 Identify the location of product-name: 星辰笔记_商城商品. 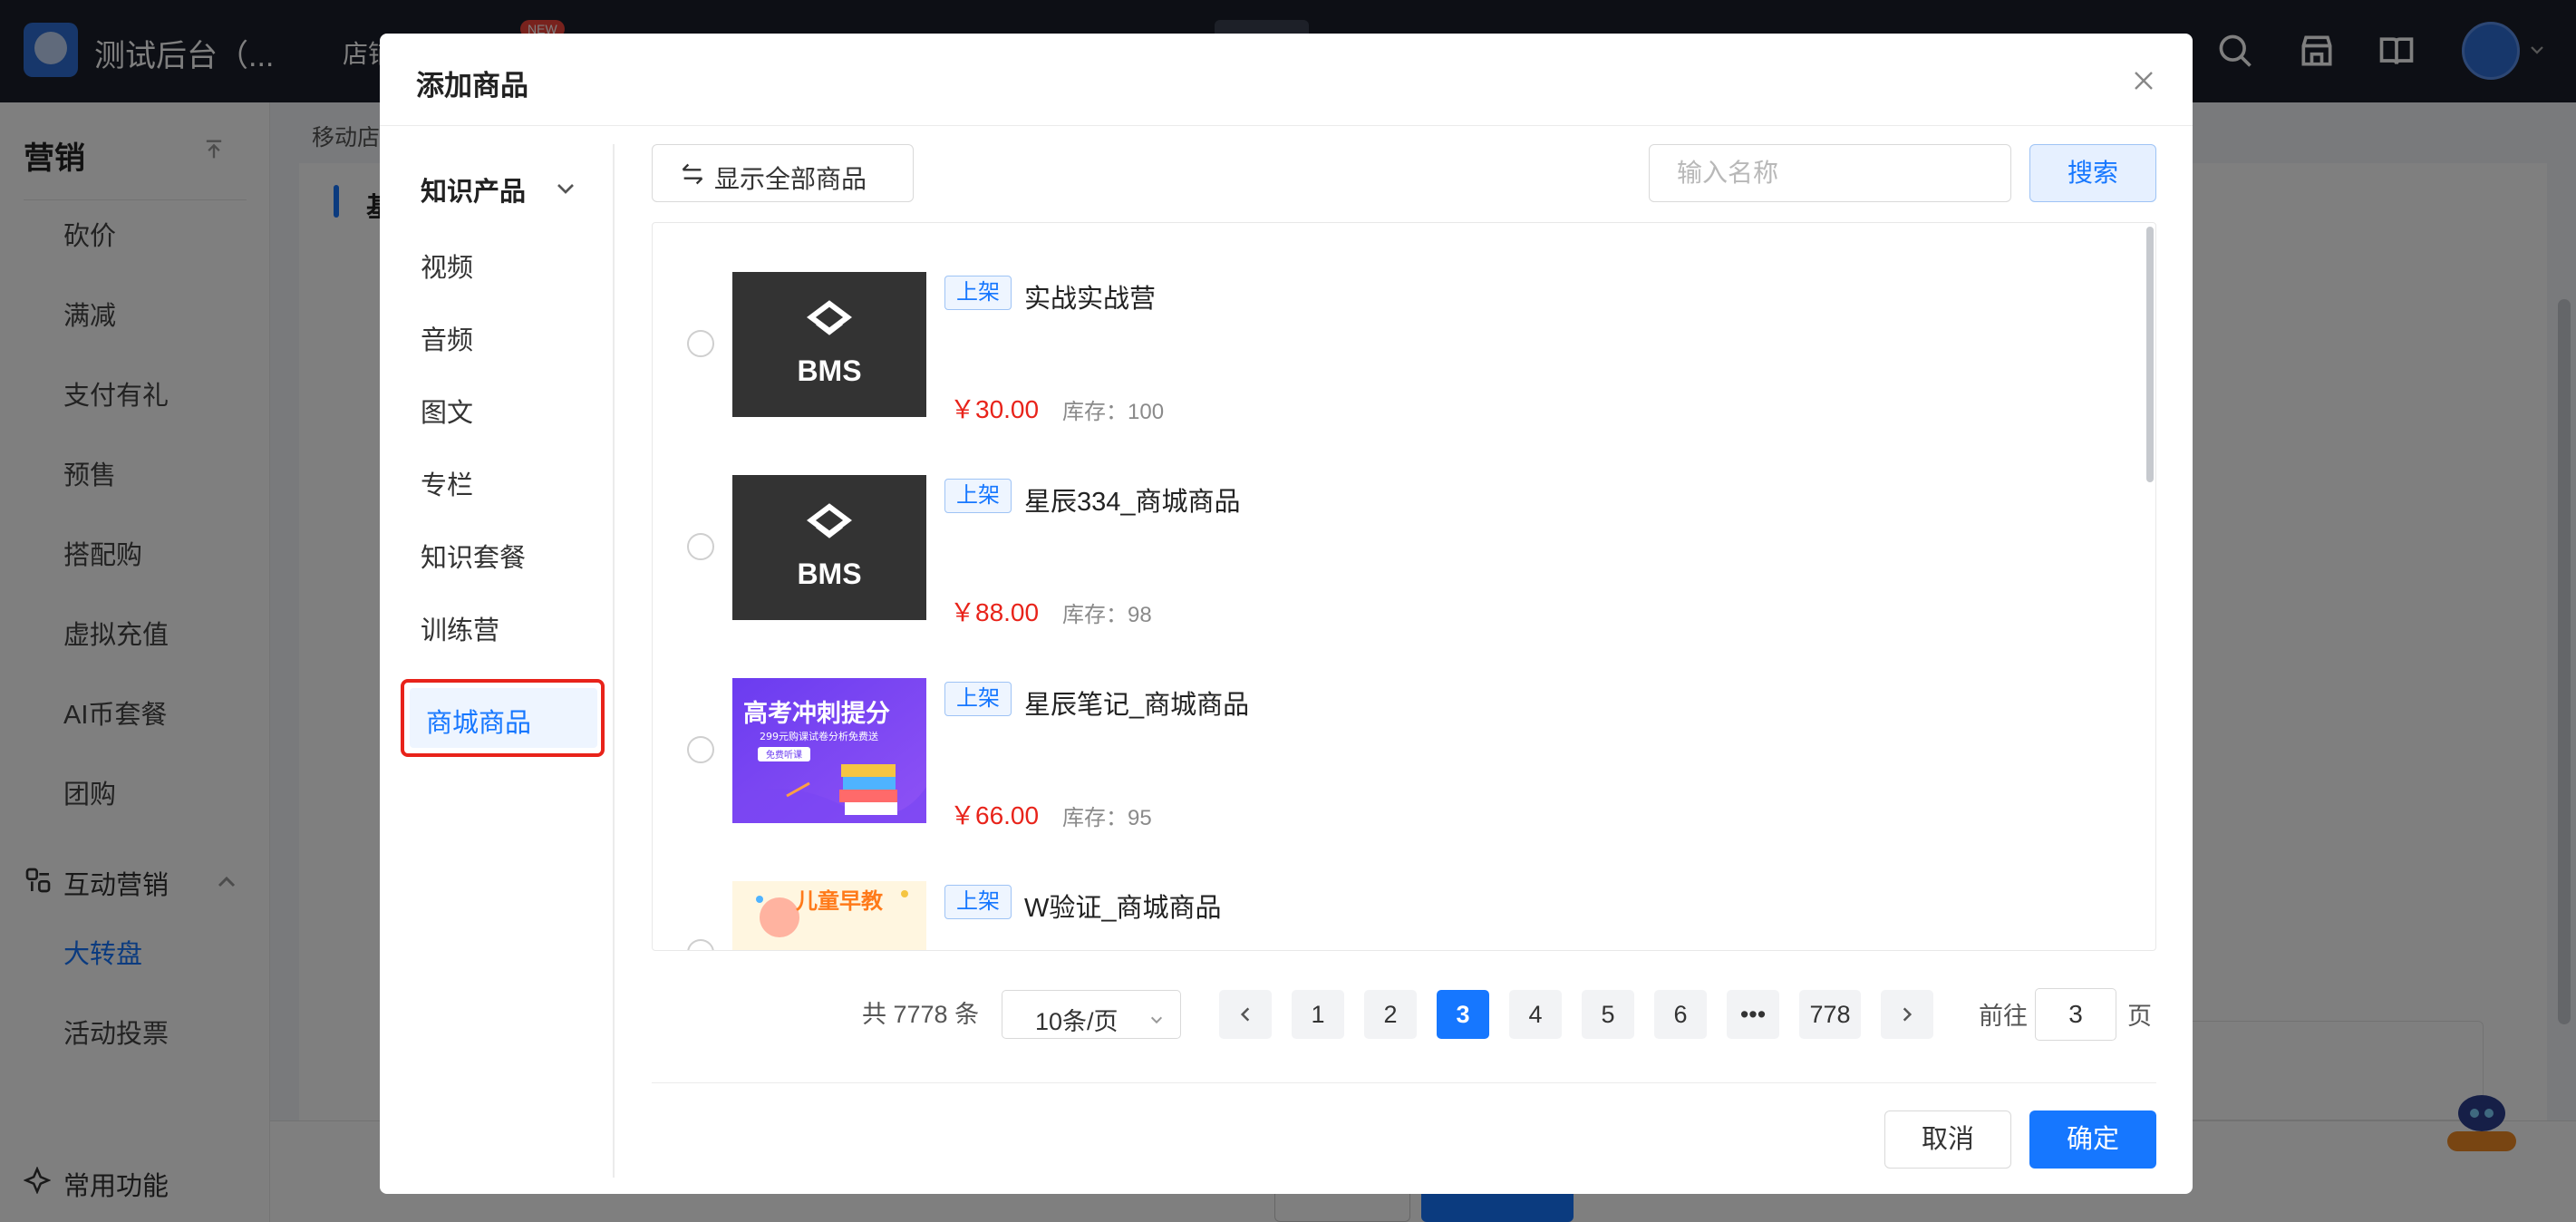
(1137, 706).